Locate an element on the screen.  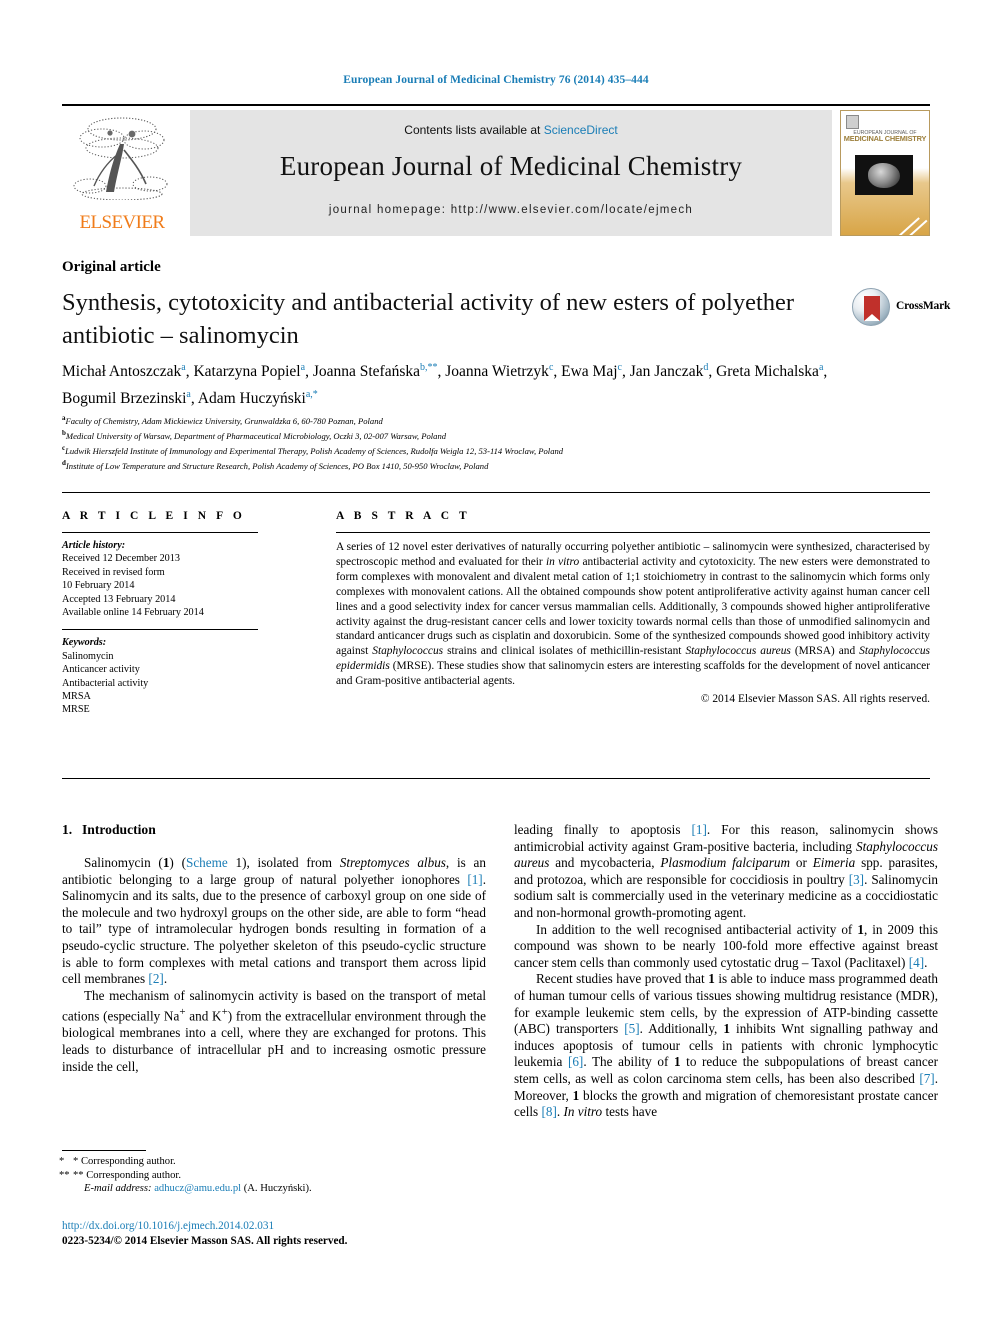
author-name: Michał Antoszczak is located at coordinates (122, 372).